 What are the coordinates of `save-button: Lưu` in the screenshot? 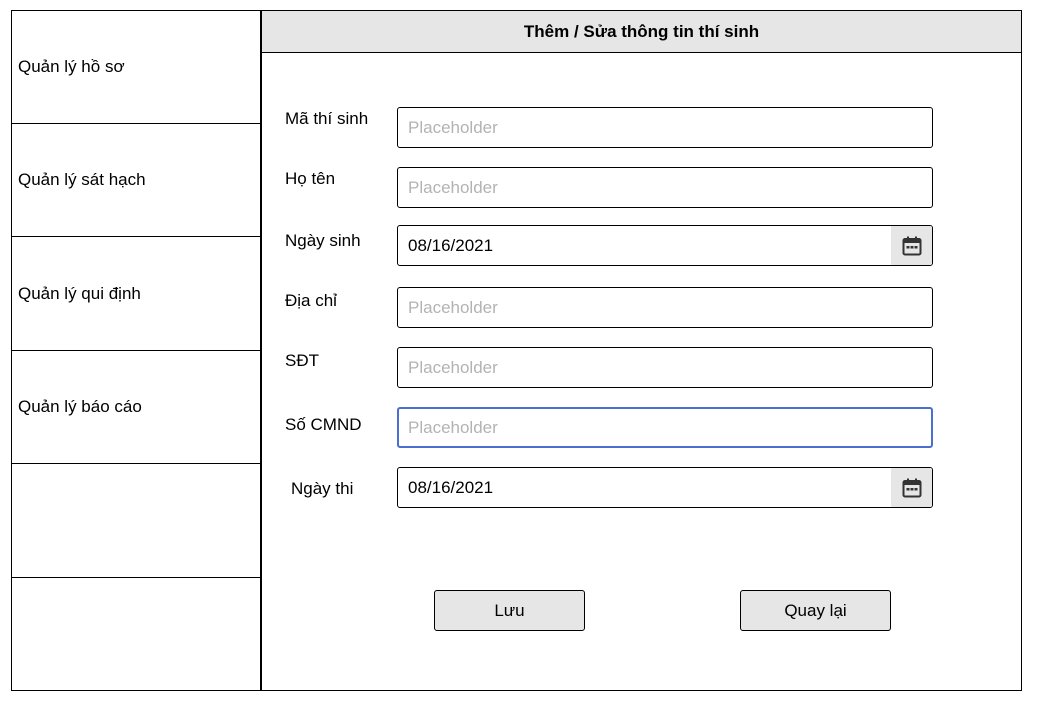 It's located at (509, 610).